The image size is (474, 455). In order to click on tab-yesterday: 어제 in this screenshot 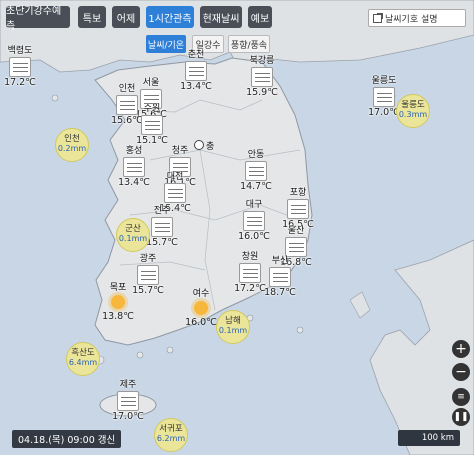, I will do `click(126, 17)`.